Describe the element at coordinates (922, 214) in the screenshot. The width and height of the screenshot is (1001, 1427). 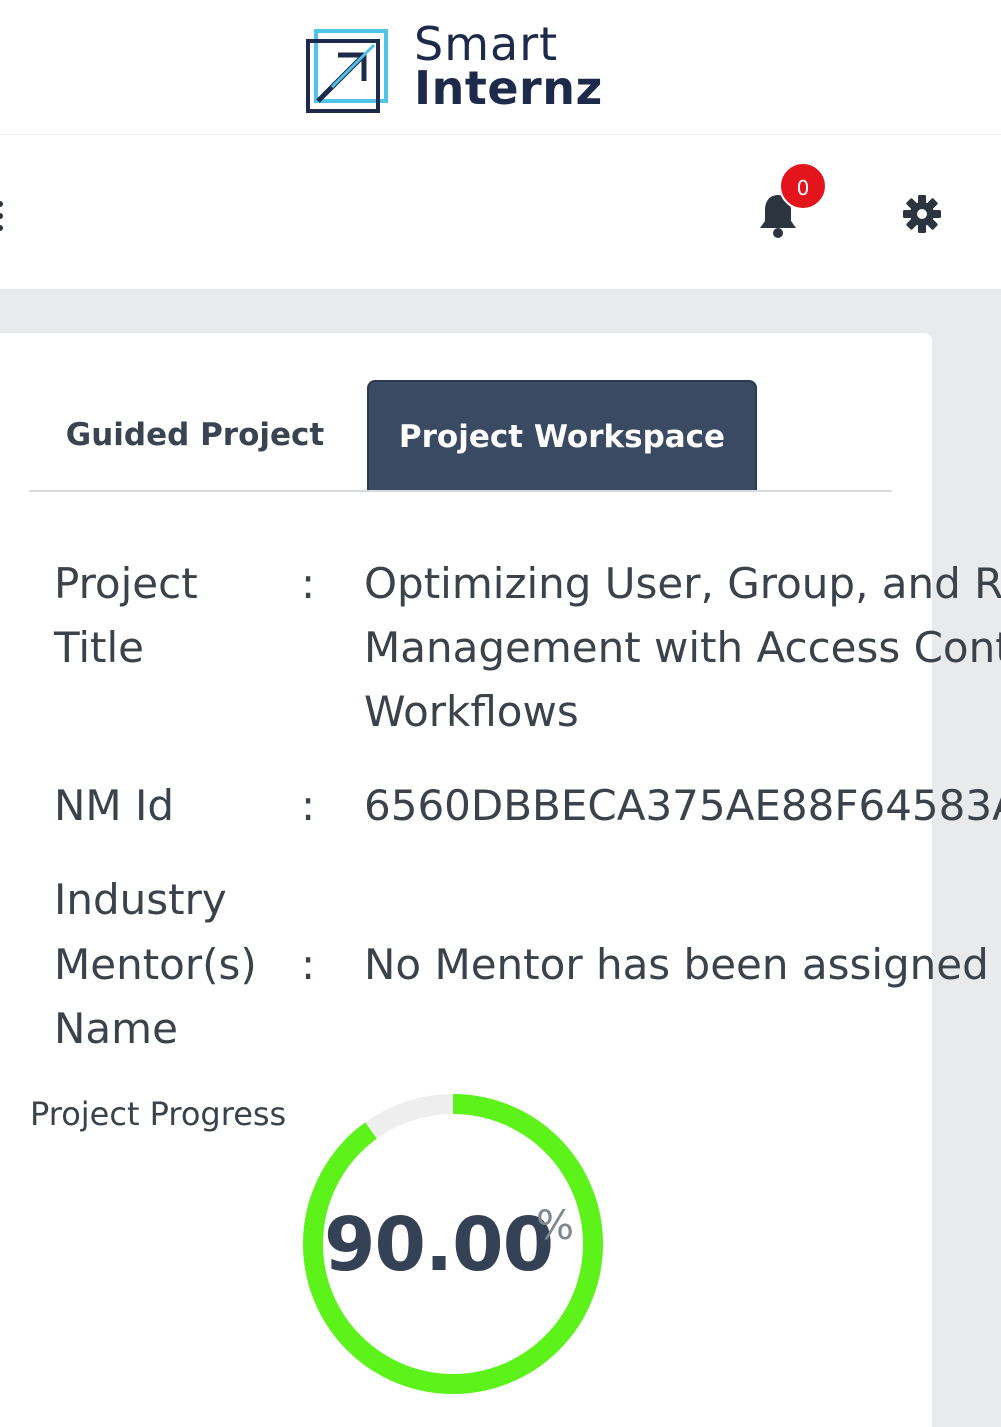
I see `gear-icon` at that location.